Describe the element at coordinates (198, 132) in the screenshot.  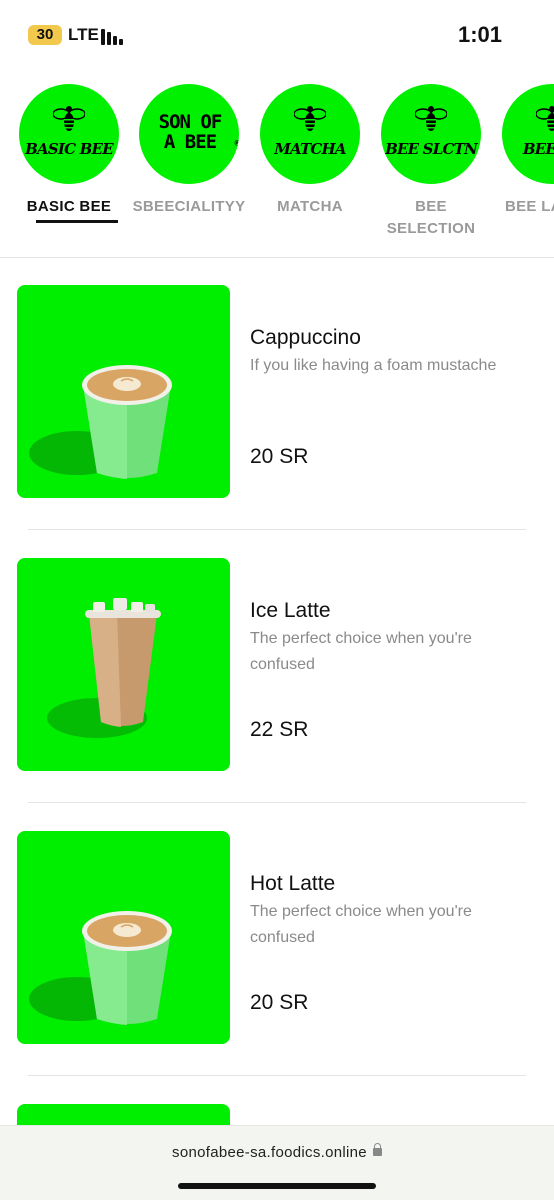
I see `son-of-a-bee-logo: SON OF A BEE ®` at that location.